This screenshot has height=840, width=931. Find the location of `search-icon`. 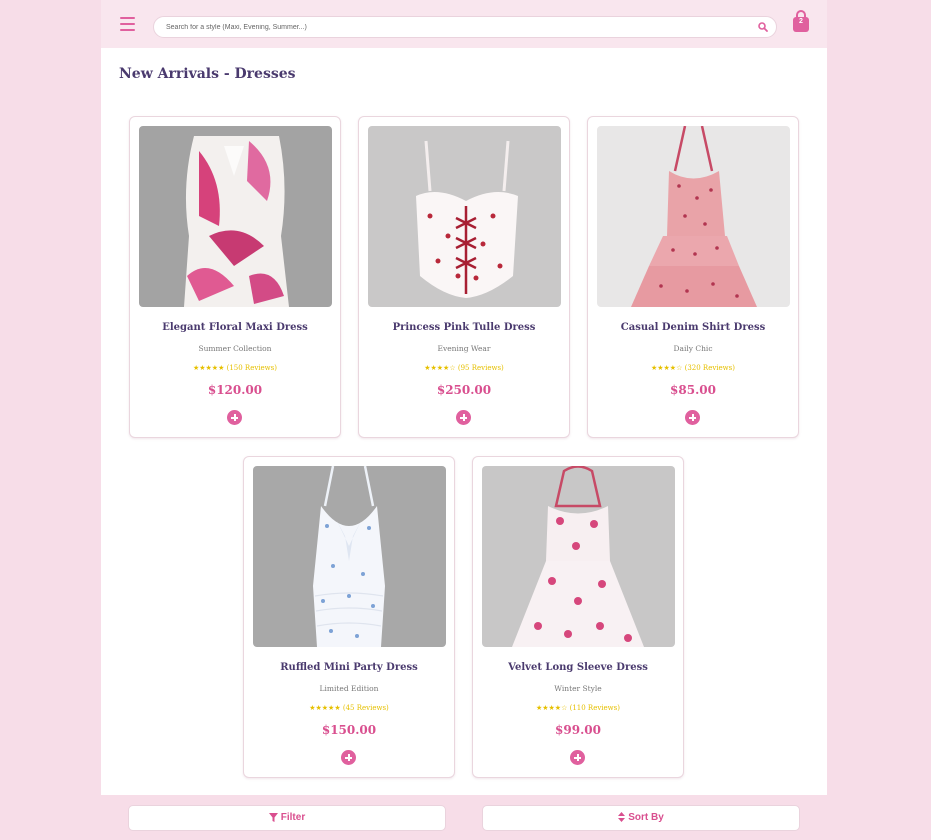

search-icon is located at coordinates (763, 27).